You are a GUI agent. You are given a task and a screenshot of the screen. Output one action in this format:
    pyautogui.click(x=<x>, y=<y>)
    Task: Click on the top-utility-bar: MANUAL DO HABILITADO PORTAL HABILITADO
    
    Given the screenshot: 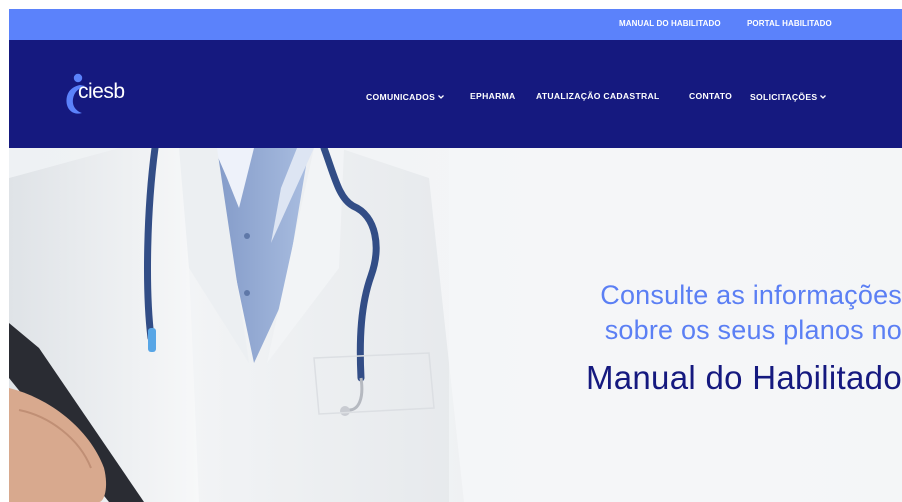 What is the action you would take?
    pyautogui.click(x=455, y=24)
    